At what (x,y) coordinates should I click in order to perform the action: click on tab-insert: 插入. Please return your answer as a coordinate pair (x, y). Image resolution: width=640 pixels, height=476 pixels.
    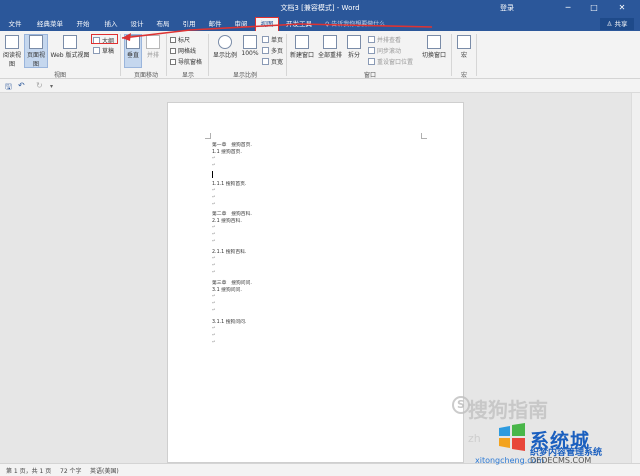
    Looking at the image, I should click on (111, 24).